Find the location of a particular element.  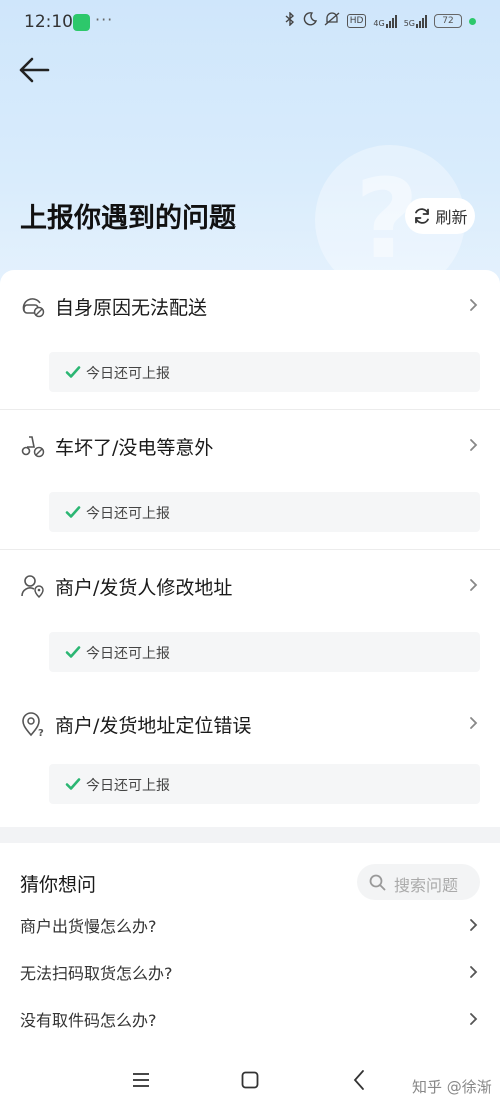

search-input: 搜索问题 is located at coordinates (418, 882).